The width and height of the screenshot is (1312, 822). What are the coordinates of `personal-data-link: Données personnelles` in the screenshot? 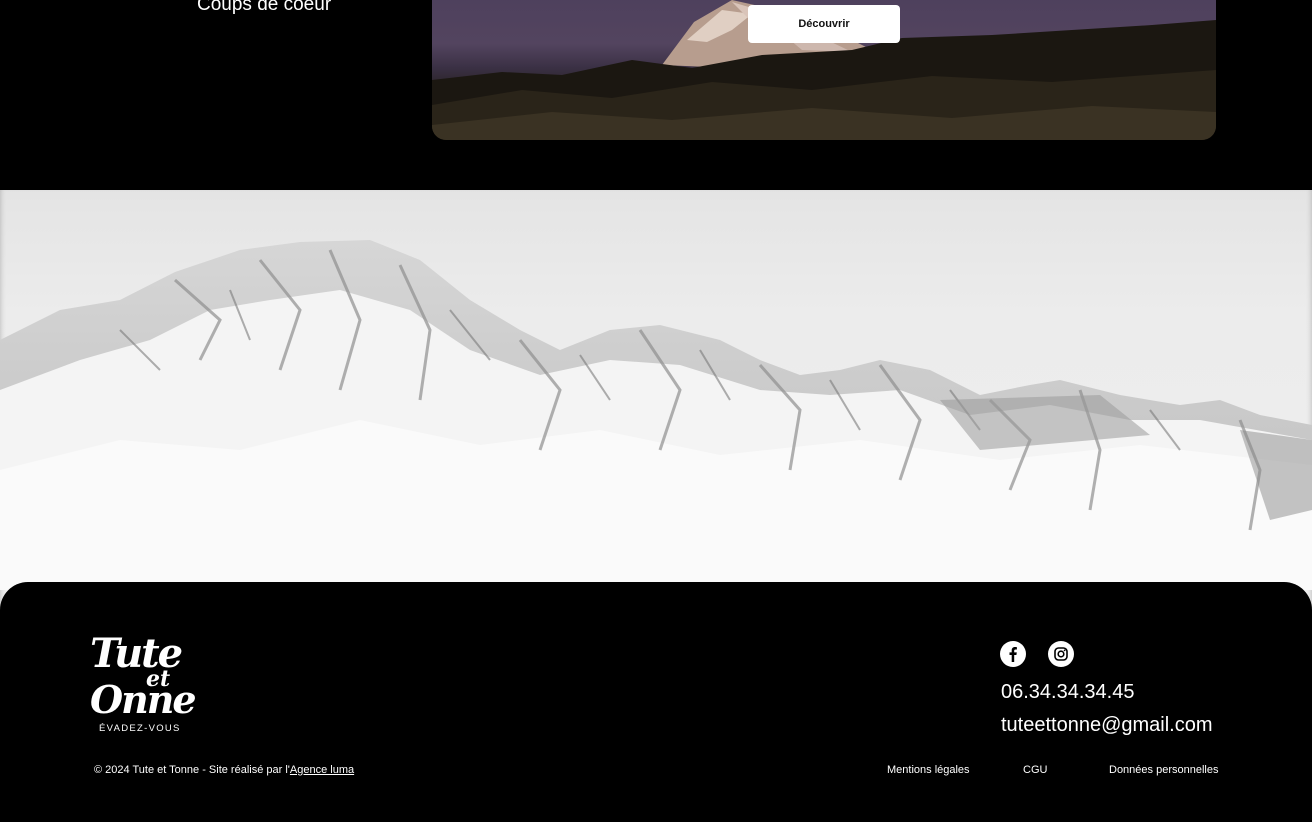 It's located at (1163, 770).